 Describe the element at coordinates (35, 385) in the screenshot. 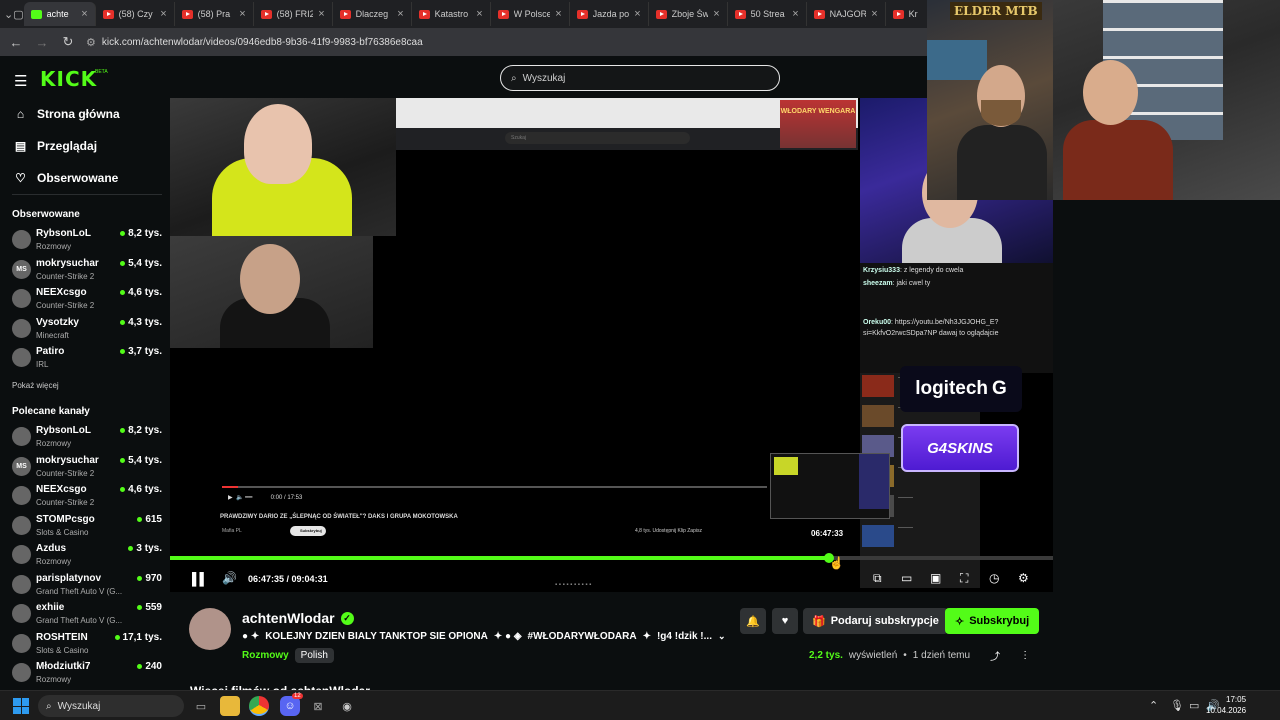

I see `show-more-link: Pokaż więcej` at that location.